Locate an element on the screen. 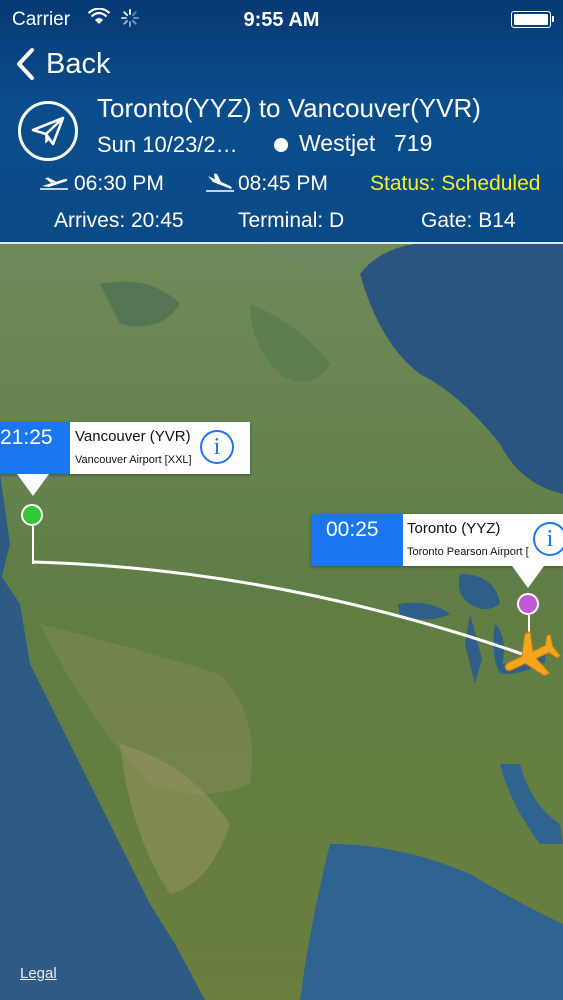 The height and width of the screenshot is (1000, 563). flight-path is located at coordinates (281, 609).